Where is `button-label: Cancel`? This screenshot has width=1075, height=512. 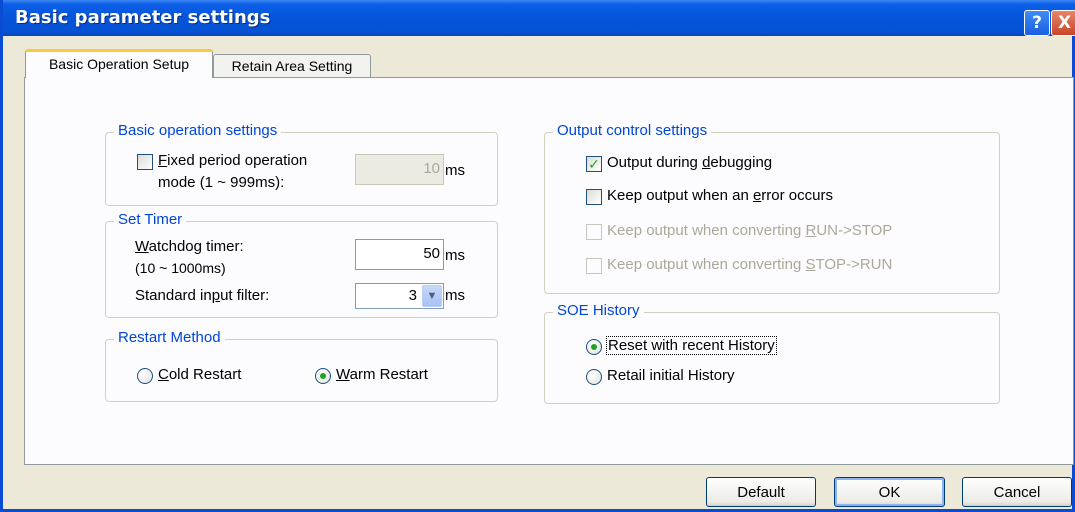 button-label: Cancel is located at coordinates (1017, 492).